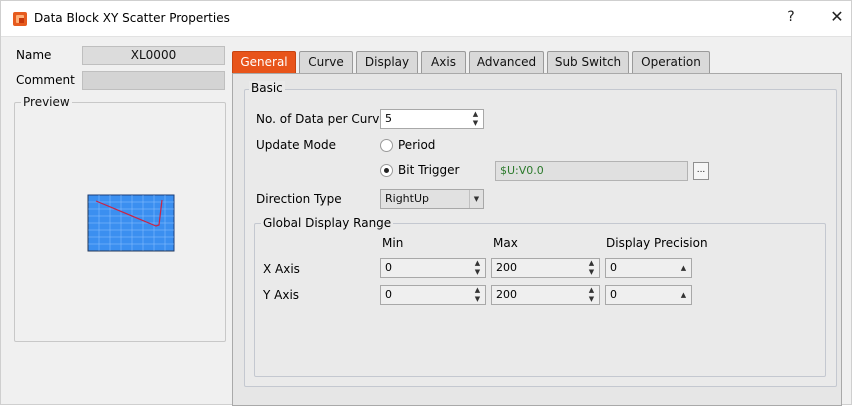 The width and height of the screenshot is (852, 406). I want to click on data-per-curve-value: 5, so click(388, 118).